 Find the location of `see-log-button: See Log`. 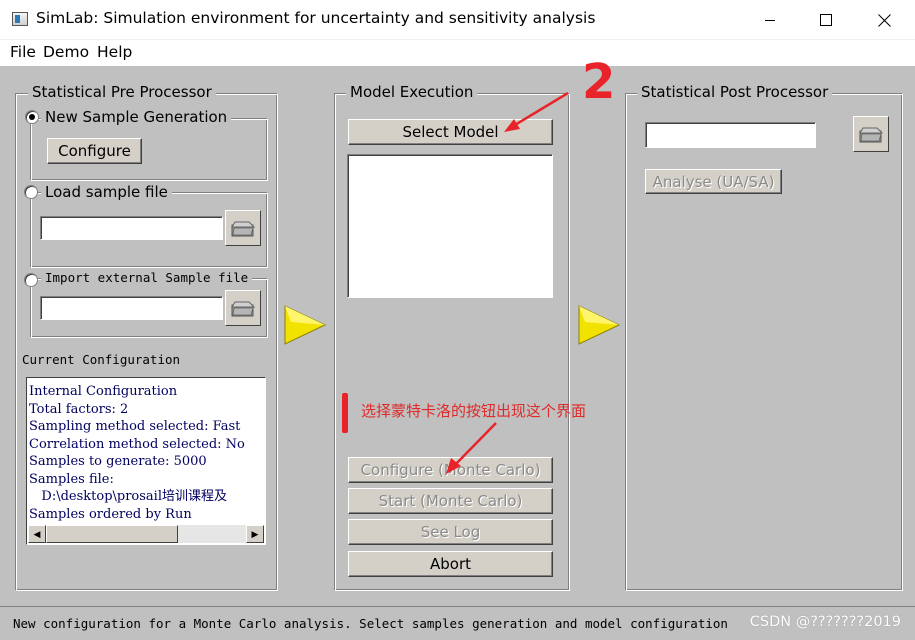

see-log-button: See Log is located at coordinates (450, 532).